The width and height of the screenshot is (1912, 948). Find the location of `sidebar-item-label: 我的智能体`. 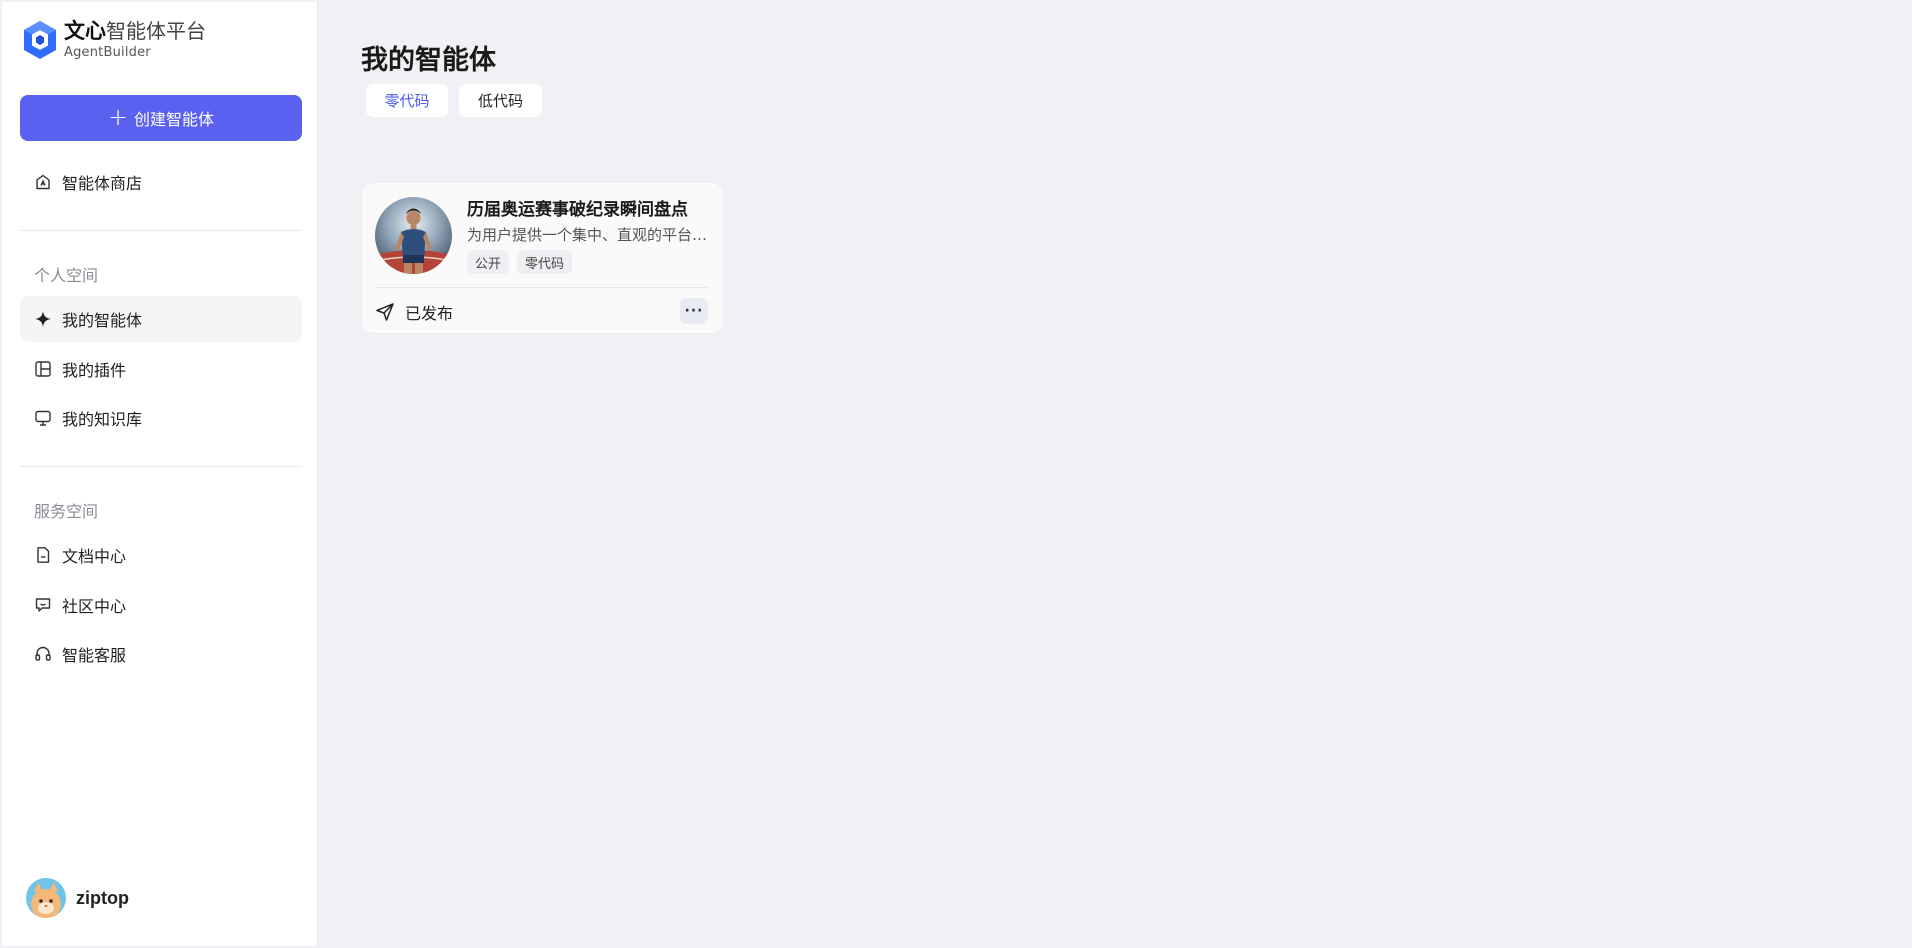

sidebar-item-label: 我的智能体 is located at coordinates (102, 320).